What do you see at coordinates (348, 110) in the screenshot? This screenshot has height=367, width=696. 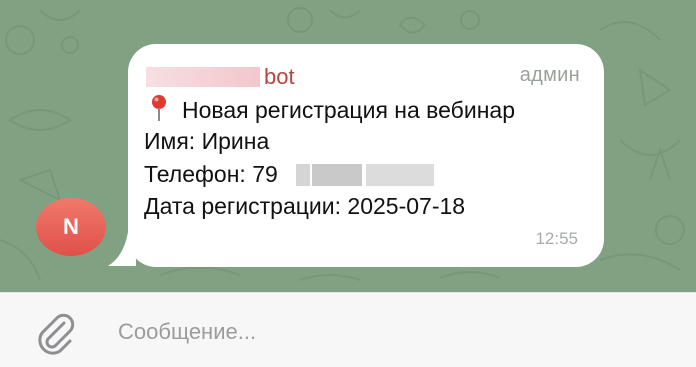 I see `message-title: Новая регистрация на вебинар` at bounding box center [348, 110].